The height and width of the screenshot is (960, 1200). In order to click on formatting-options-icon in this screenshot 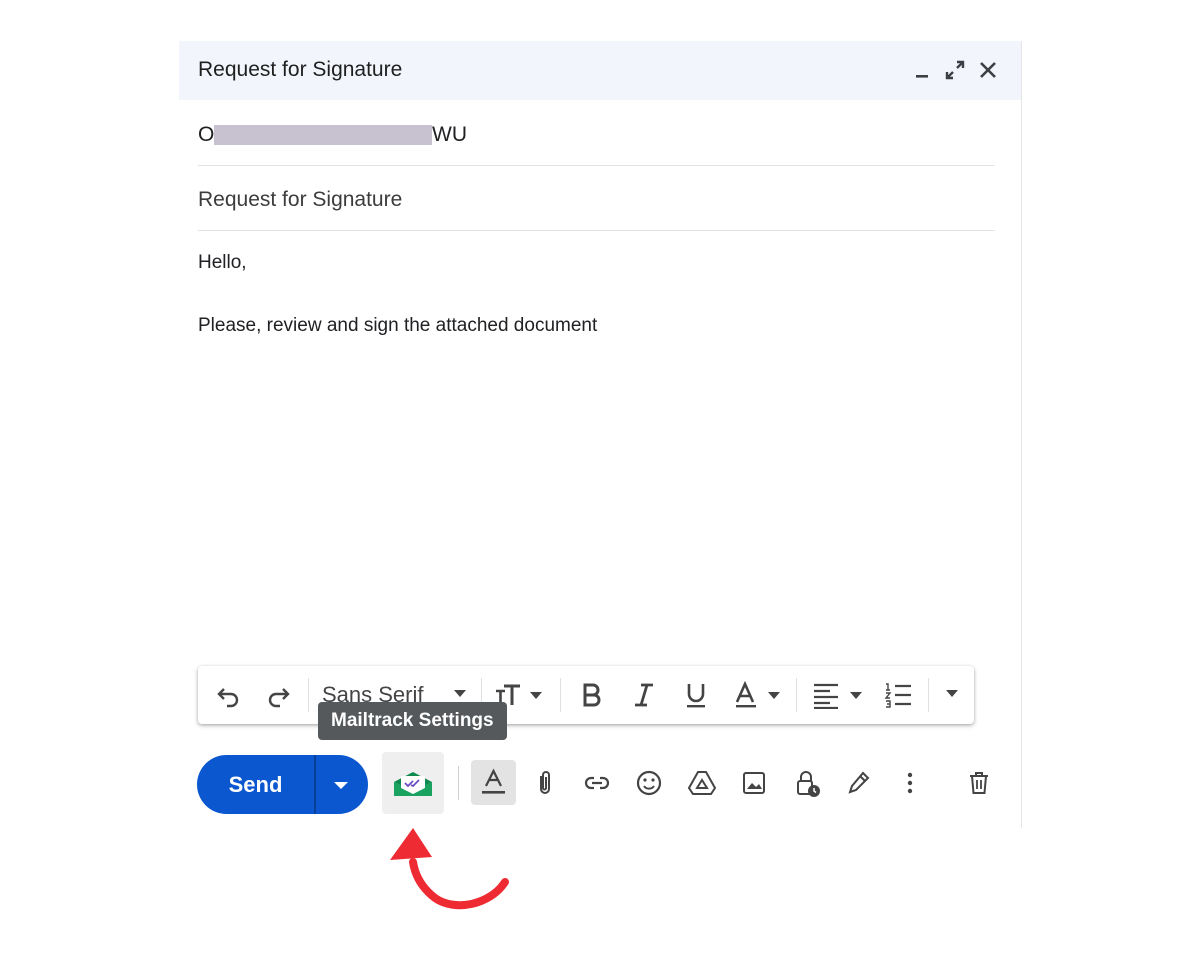, I will do `click(493, 781)`.